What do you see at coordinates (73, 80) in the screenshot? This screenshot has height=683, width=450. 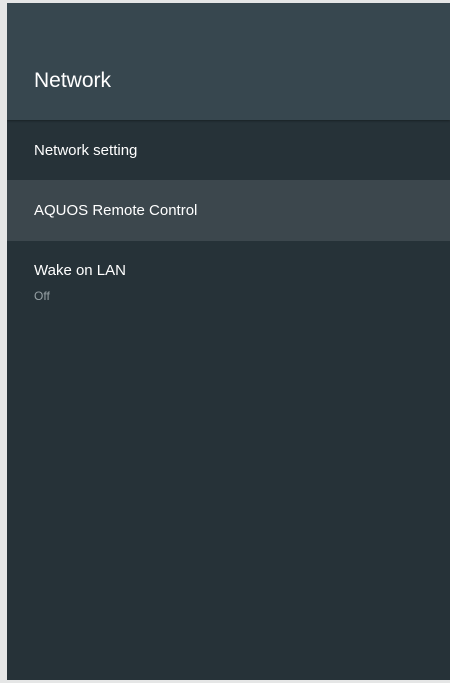 I see `page-title: Network` at bounding box center [73, 80].